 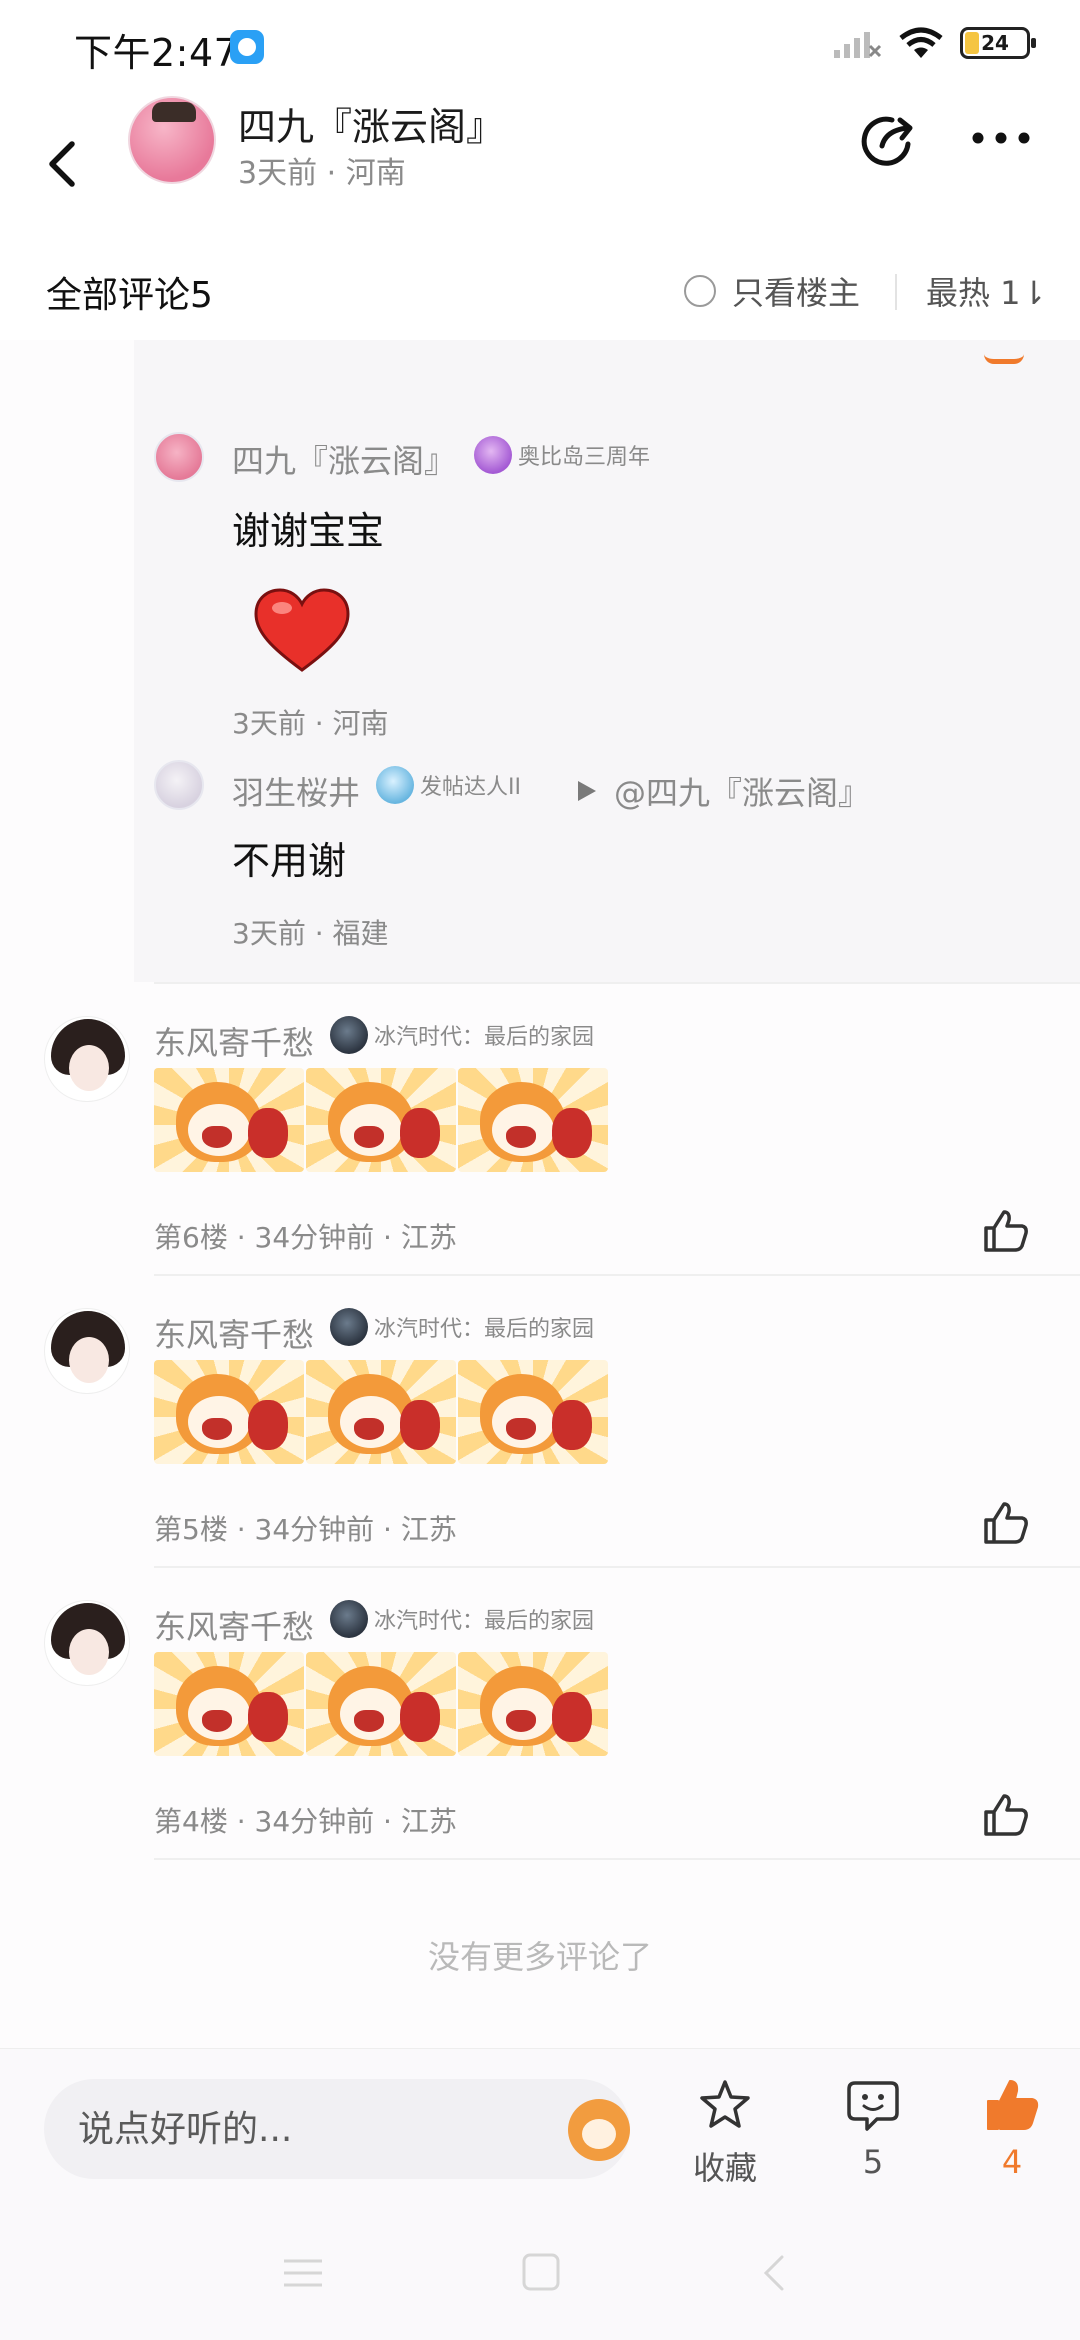 I want to click on reply-author-name: 四九『涨云阁』, so click(x=344, y=459).